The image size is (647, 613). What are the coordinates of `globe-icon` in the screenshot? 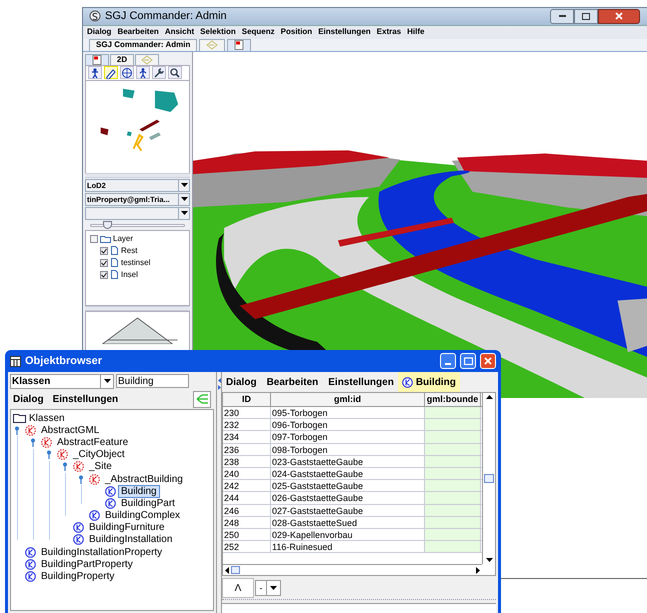 It's located at (127, 72).